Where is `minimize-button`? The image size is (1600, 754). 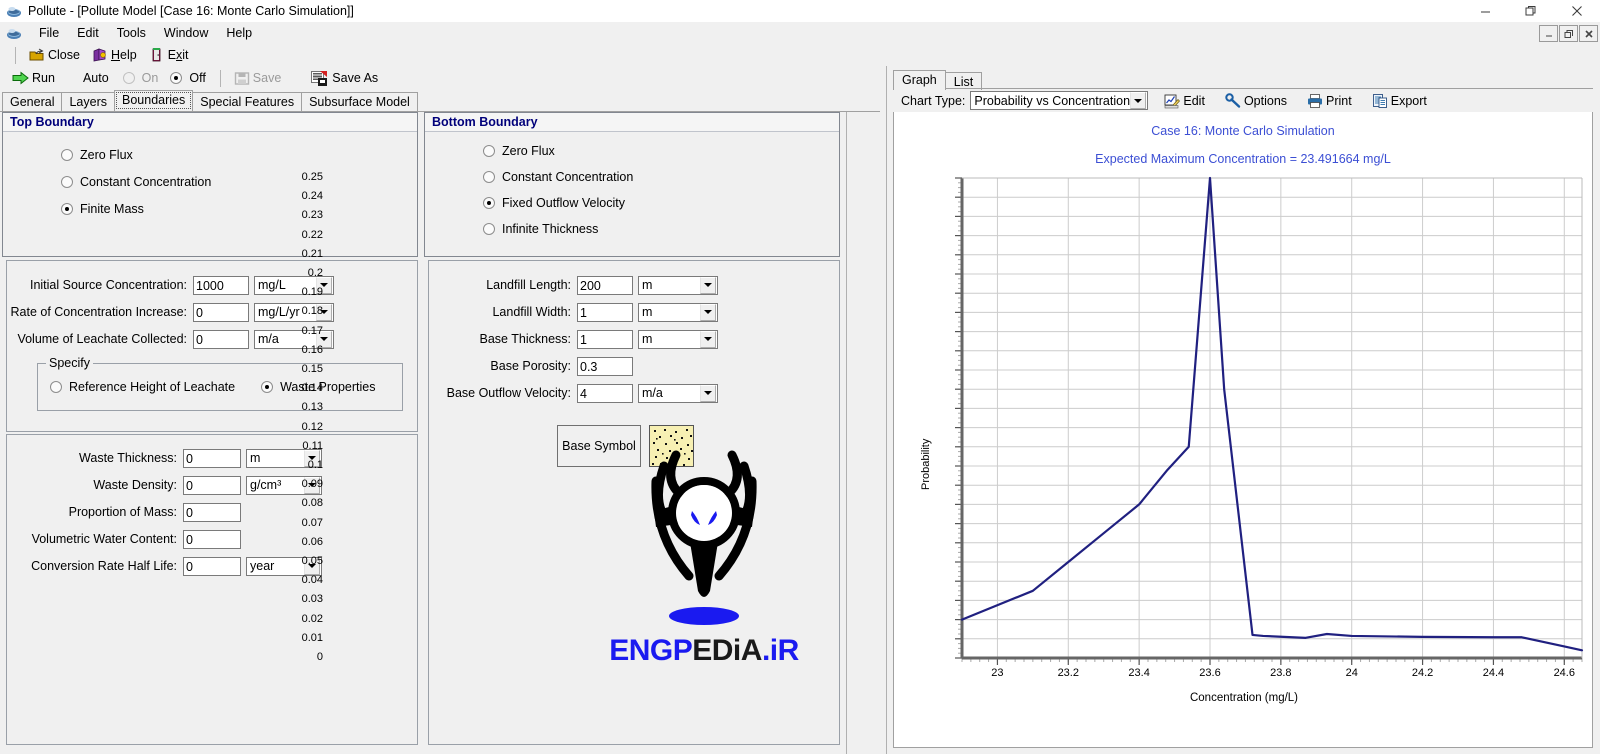
minimize-button is located at coordinates (1485, 11).